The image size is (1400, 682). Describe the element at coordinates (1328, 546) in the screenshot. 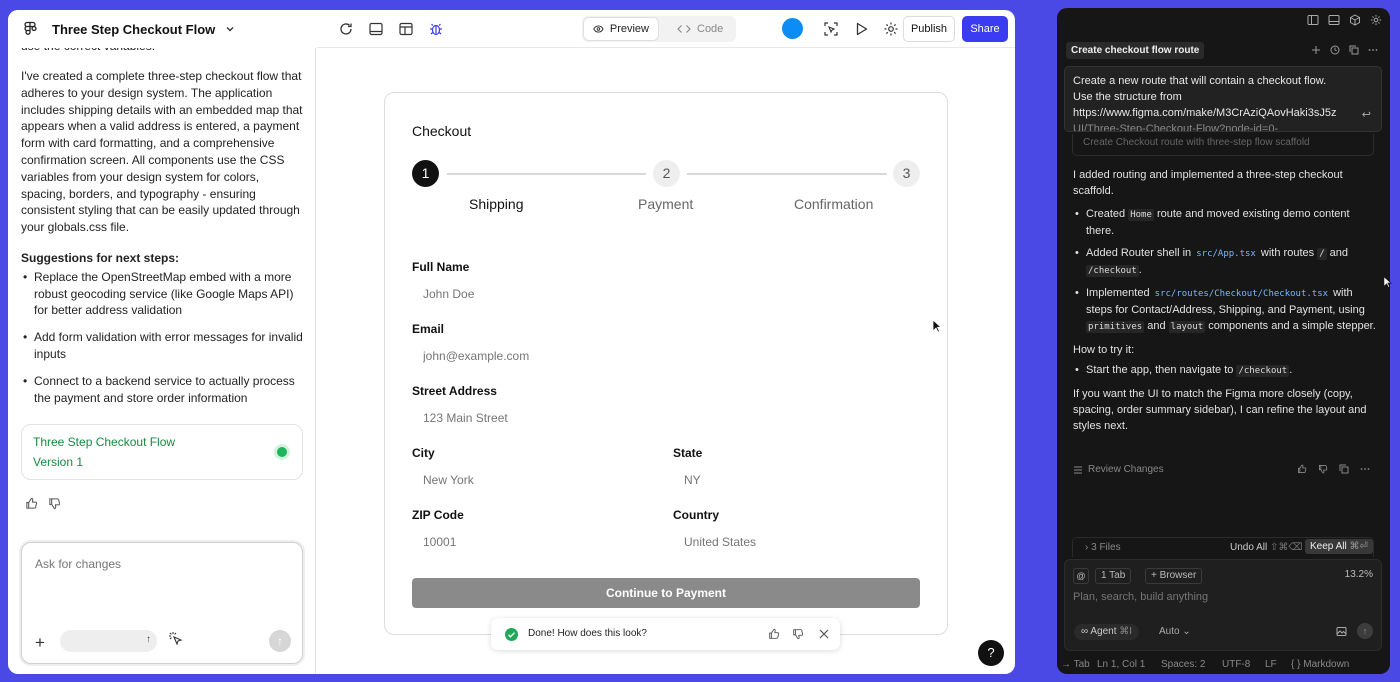

I see `keep-all-label: Keep All` at that location.